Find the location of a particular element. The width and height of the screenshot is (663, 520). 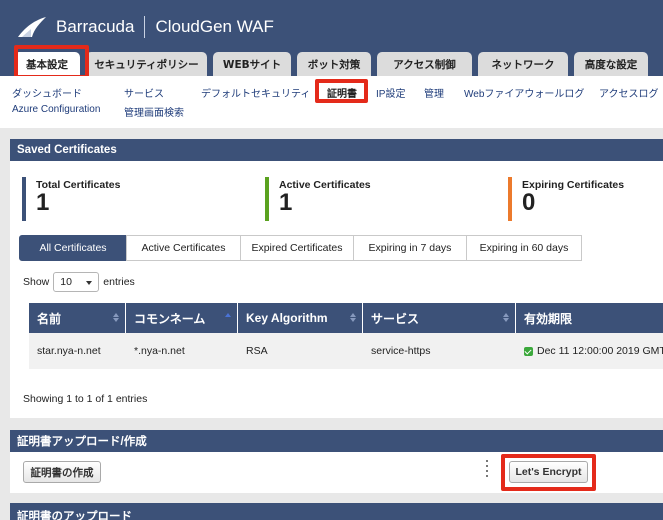

stat-total-value: 1 is located at coordinates (43, 202).